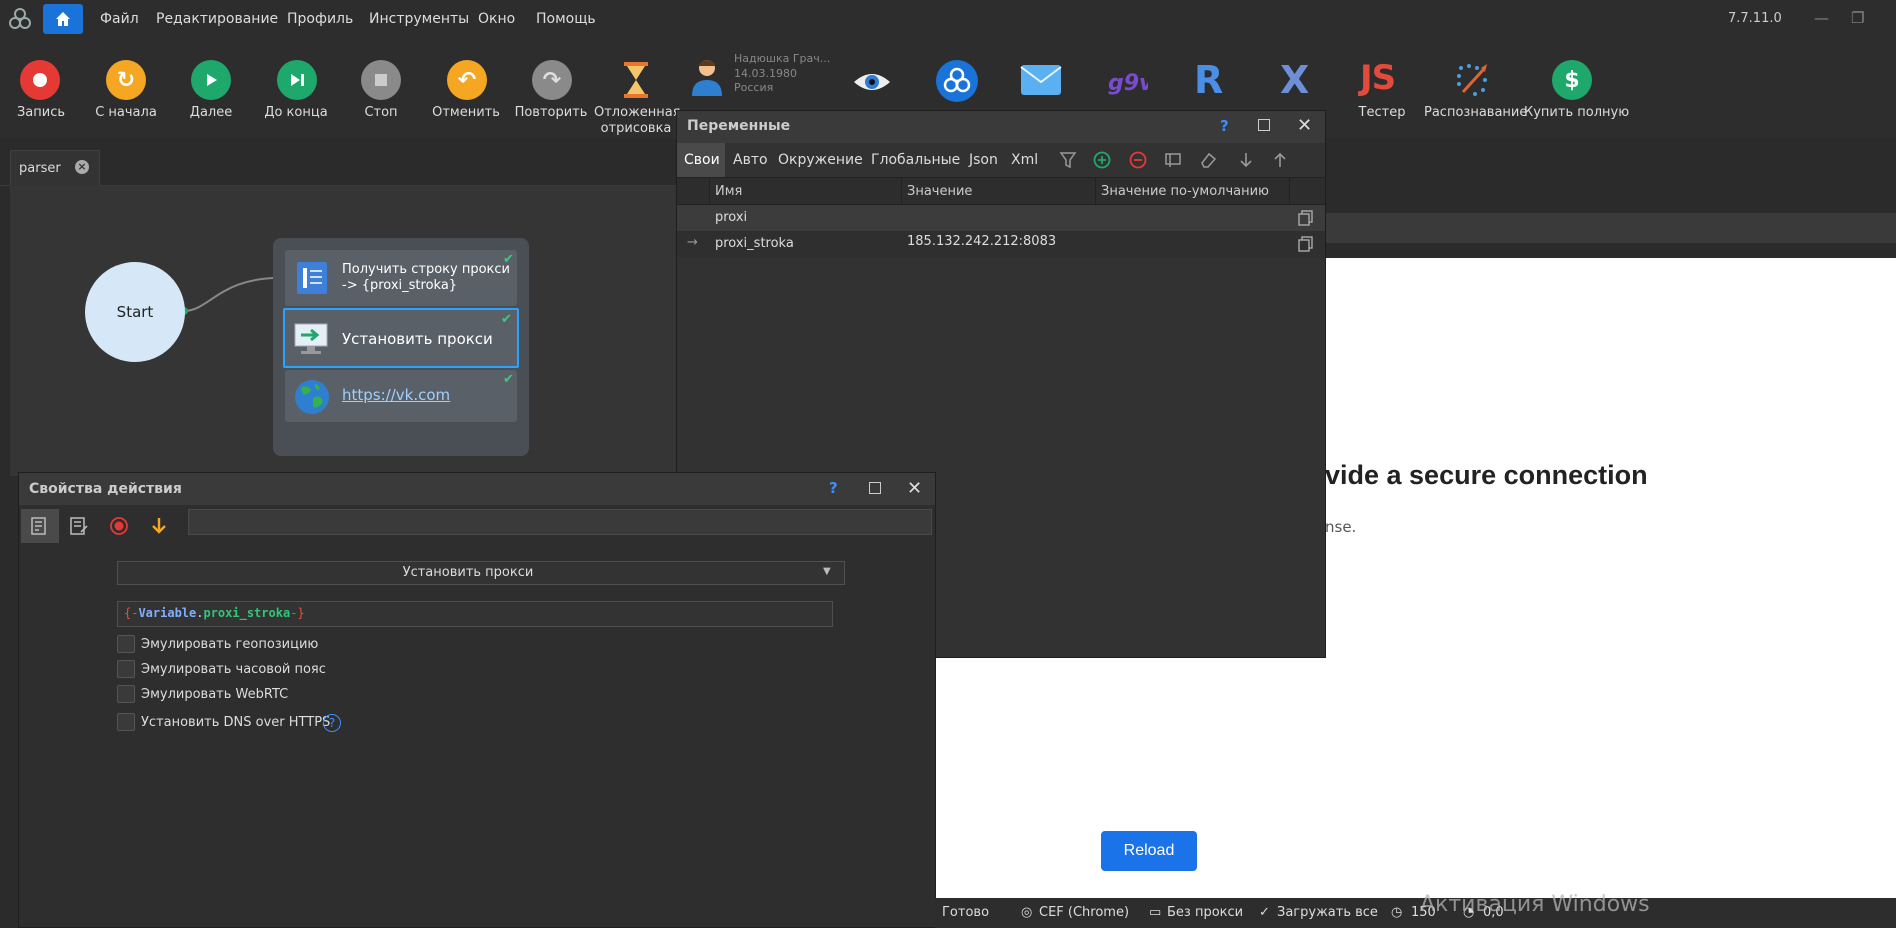 The height and width of the screenshot is (928, 1896). I want to click on emulate-timezone-label: Эмулировать часовой пояс, so click(233, 669).